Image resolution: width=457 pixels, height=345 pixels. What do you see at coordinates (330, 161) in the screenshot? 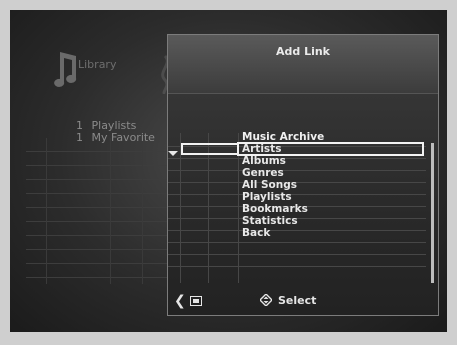
I see `menu-item-albums: Albums` at bounding box center [330, 161].